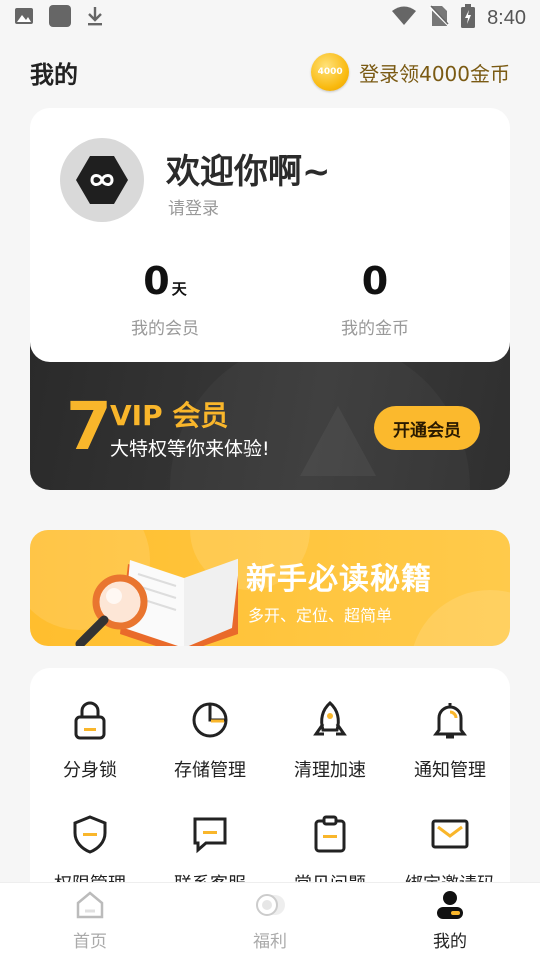  Describe the element at coordinates (320, 615) in the screenshot. I see `guide-subtitle: 多开、定位、超简单` at that location.